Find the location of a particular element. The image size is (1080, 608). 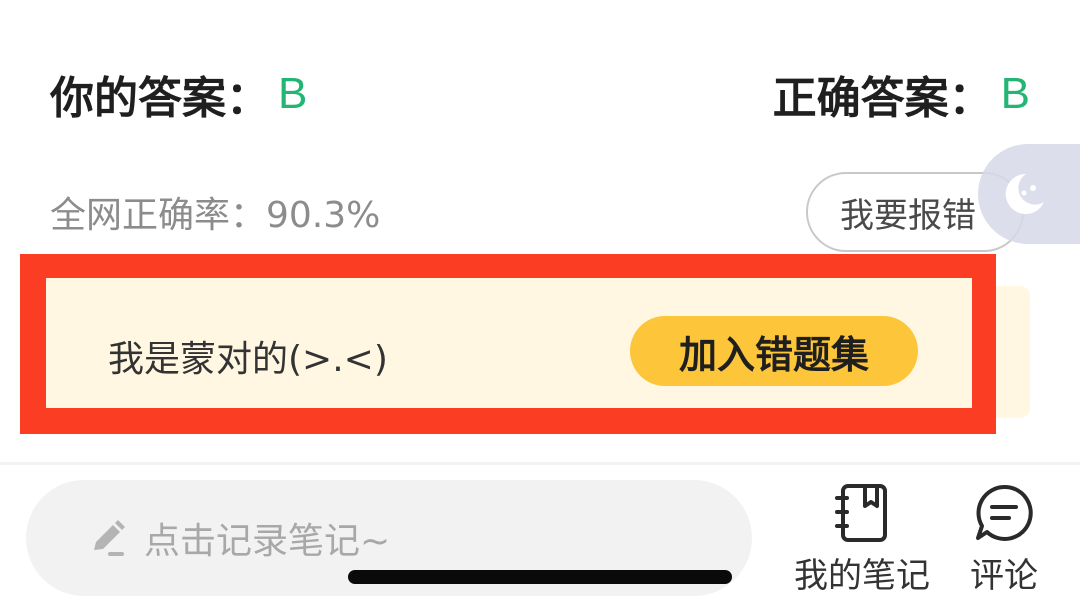

comments-button: 评论 is located at coordinates (1004, 539).